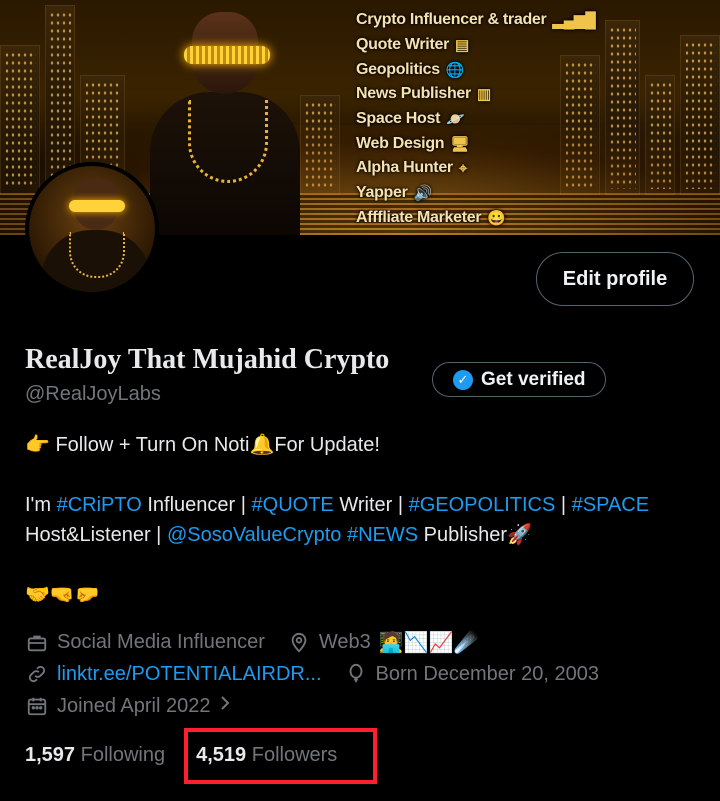 The image size is (720, 801). I want to click on banner-skill-item: Space Host 🪐, so click(476, 119).